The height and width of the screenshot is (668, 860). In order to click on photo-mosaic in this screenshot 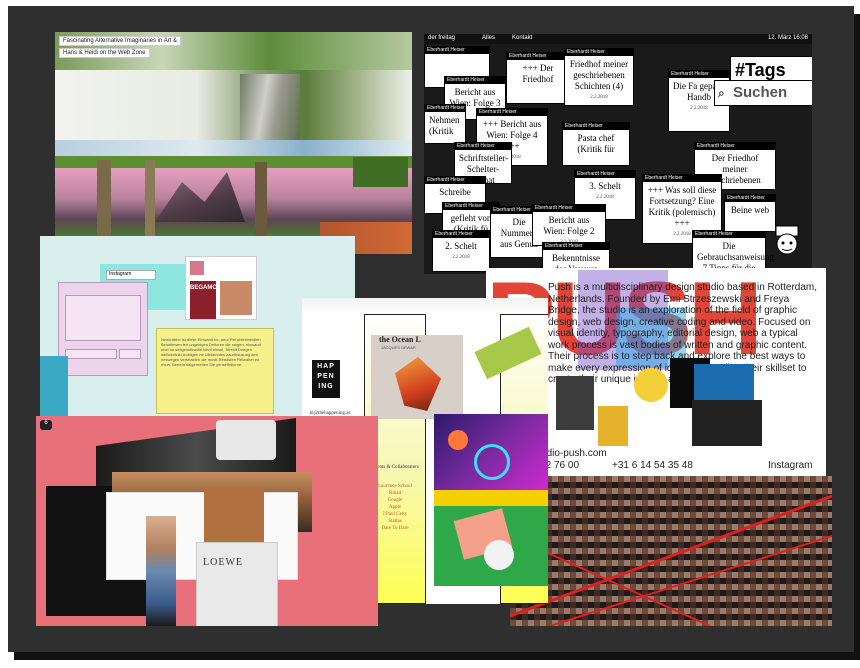, I will do `click(671, 551)`.